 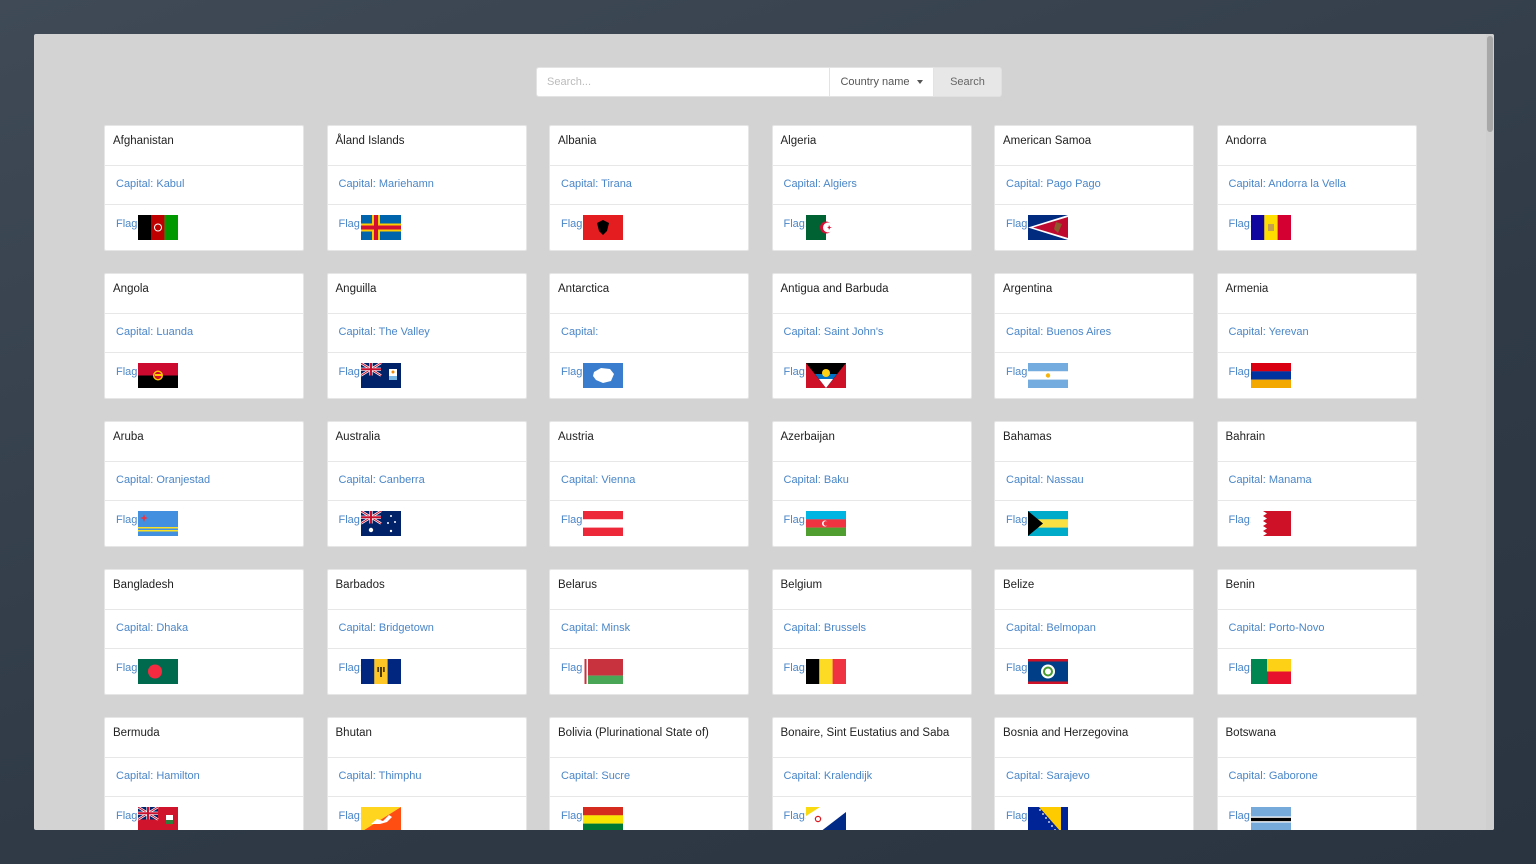 I want to click on antigua-flag, so click(x=825, y=375).